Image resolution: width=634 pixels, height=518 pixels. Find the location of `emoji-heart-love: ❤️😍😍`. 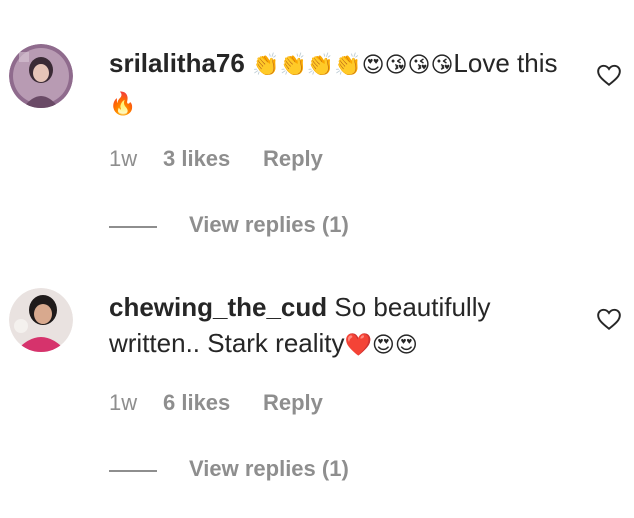

emoji-heart-love: ❤️😍😍 is located at coordinates (381, 345).